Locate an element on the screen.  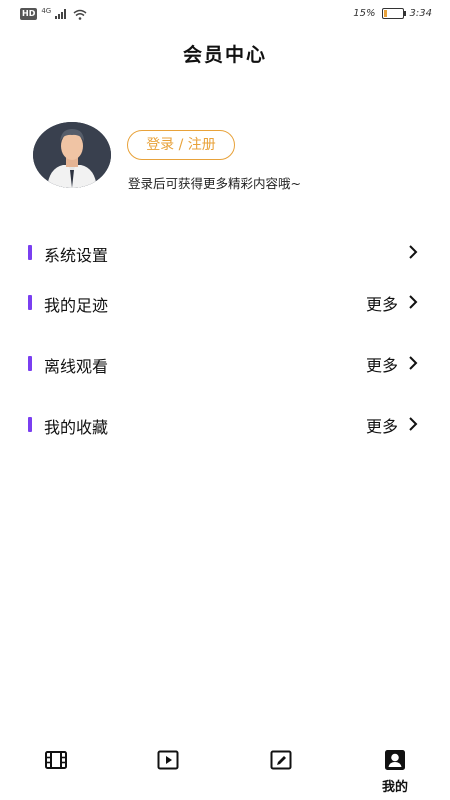
tab-film is located at coordinates (56, 773).